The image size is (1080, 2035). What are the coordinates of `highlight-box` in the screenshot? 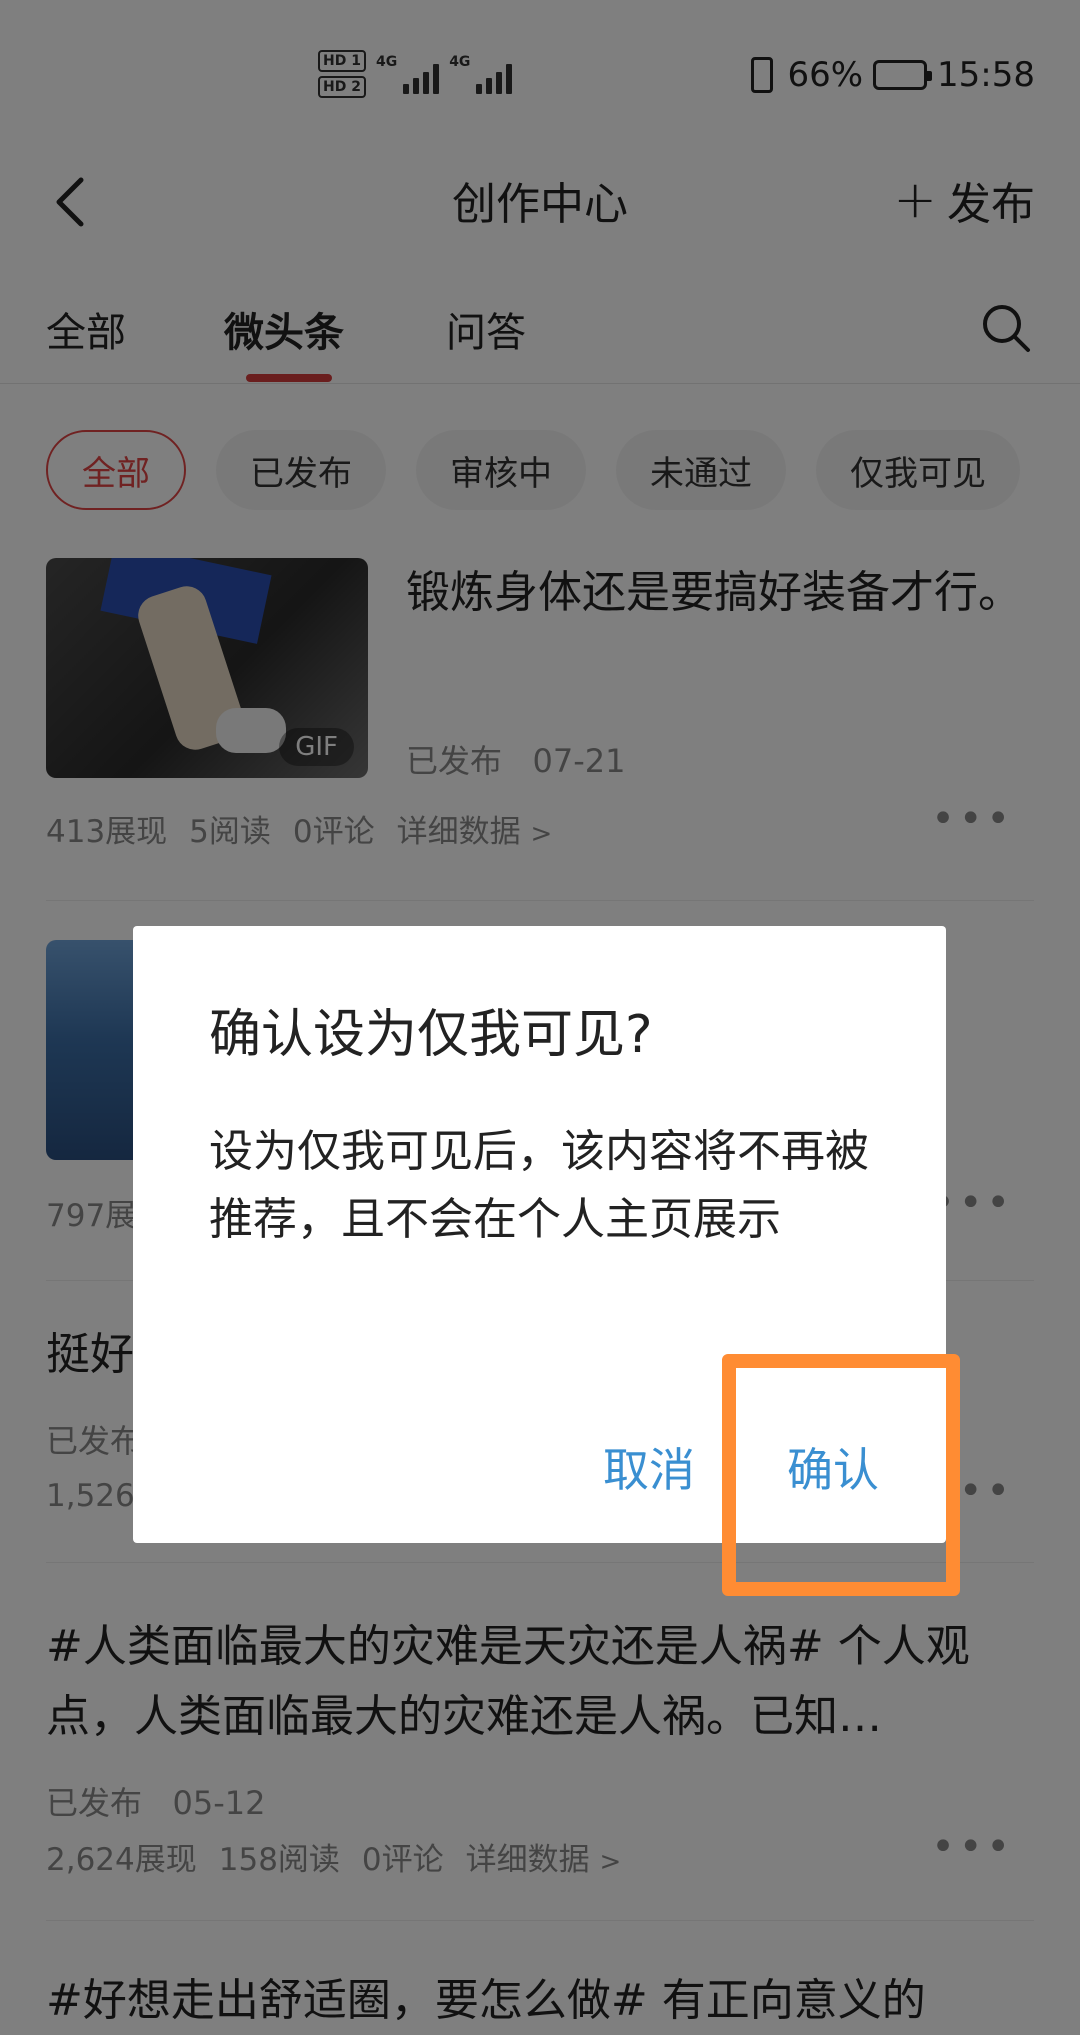 It's located at (841, 1475).